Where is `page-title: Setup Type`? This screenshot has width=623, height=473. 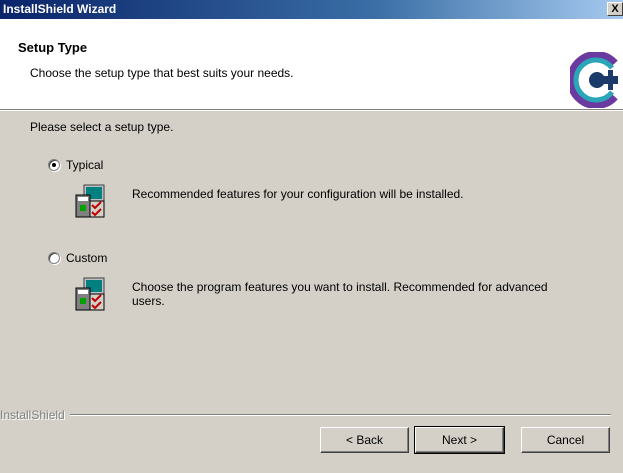 page-title: Setup Type is located at coordinates (53, 47).